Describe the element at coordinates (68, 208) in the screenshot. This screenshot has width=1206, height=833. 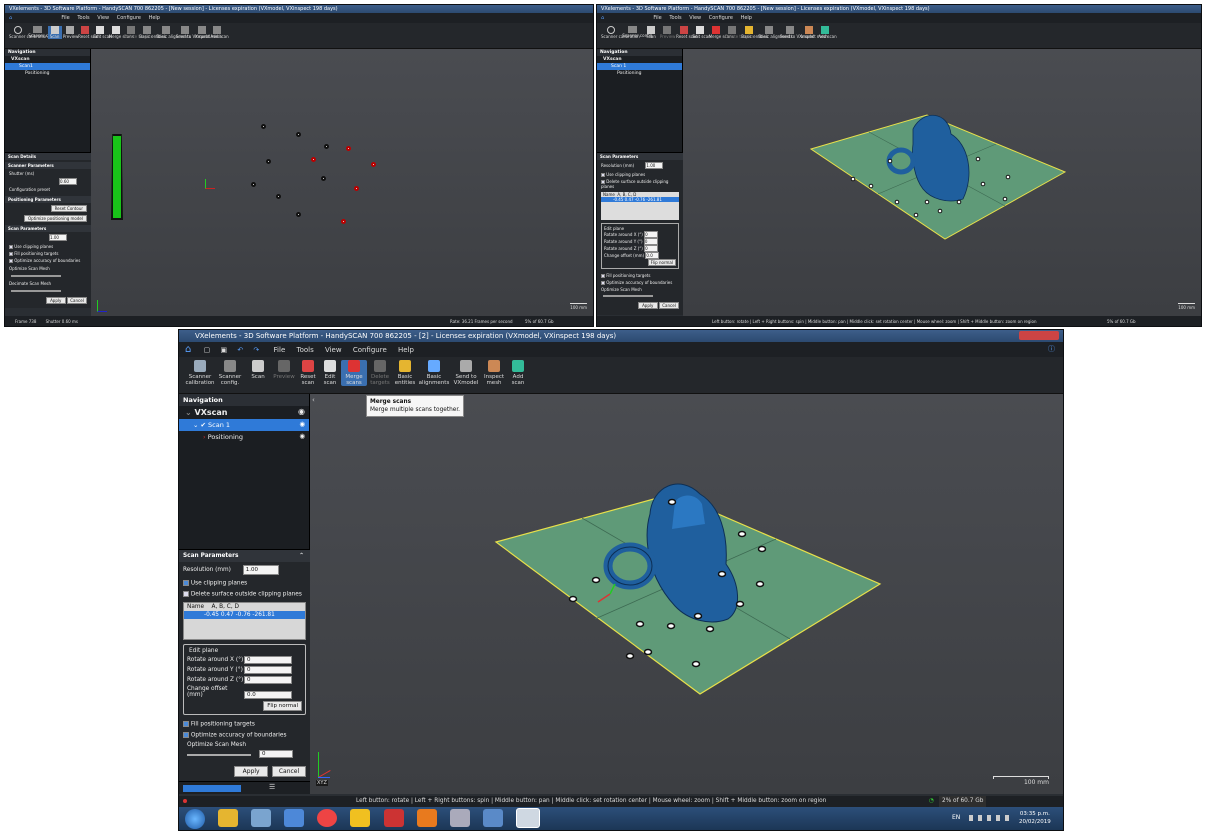
I see `left-reset-contour: Reset Contour` at that location.